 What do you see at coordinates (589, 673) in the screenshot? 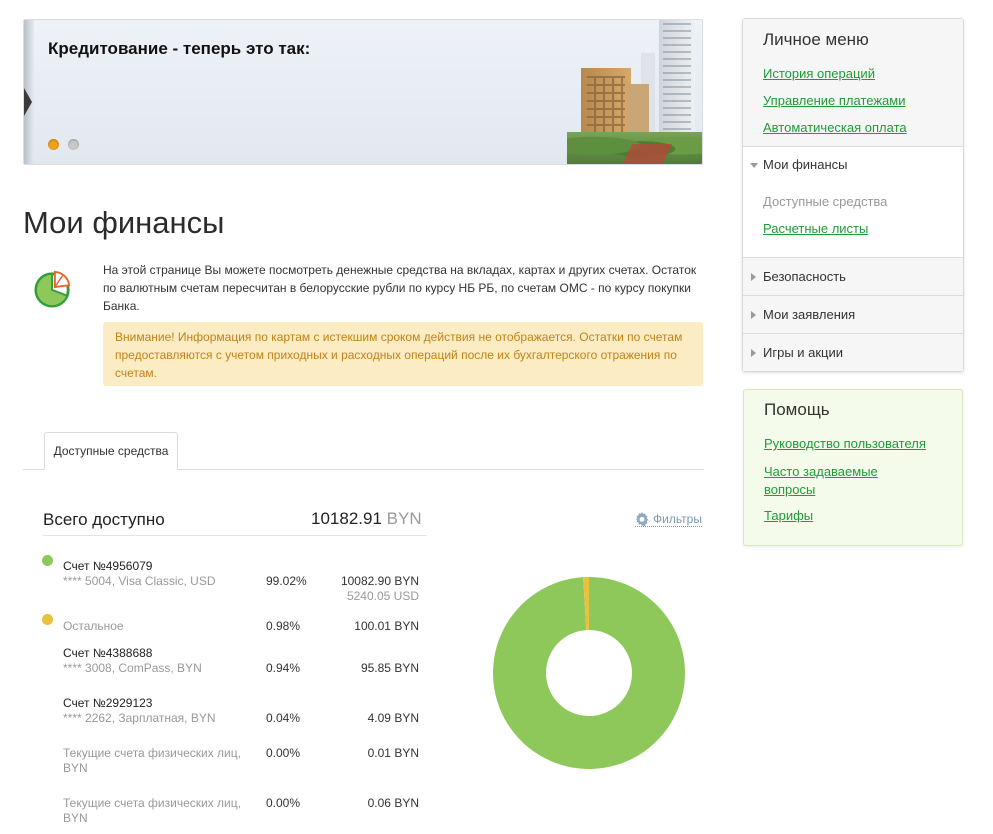
I see `balance-donut-chart` at bounding box center [589, 673].